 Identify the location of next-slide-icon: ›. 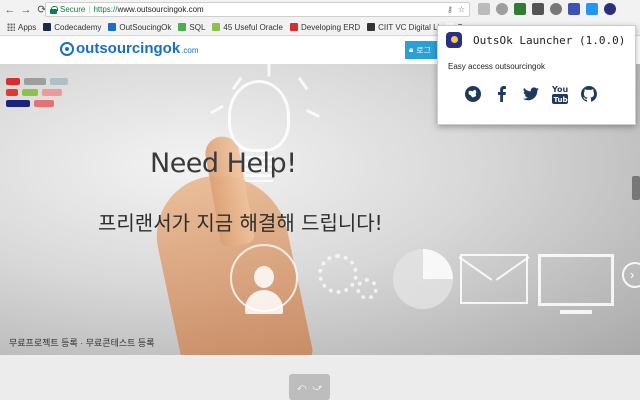
(631, 275).